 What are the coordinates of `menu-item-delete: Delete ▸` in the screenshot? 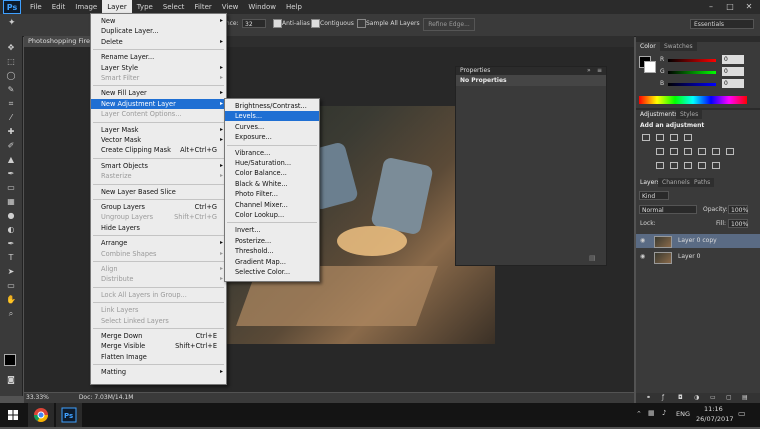 It's located at (158, 42).